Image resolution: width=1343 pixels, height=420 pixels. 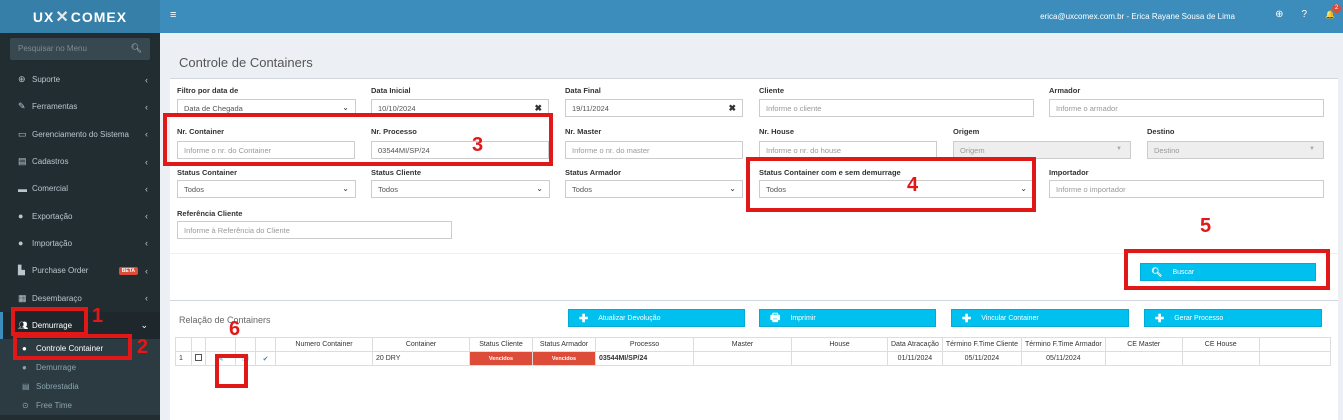 What do you see at coordinates (266, 189) in the screenshot?
I see `status-container-select: Todos ⌄` at bounding box center [266, 189].